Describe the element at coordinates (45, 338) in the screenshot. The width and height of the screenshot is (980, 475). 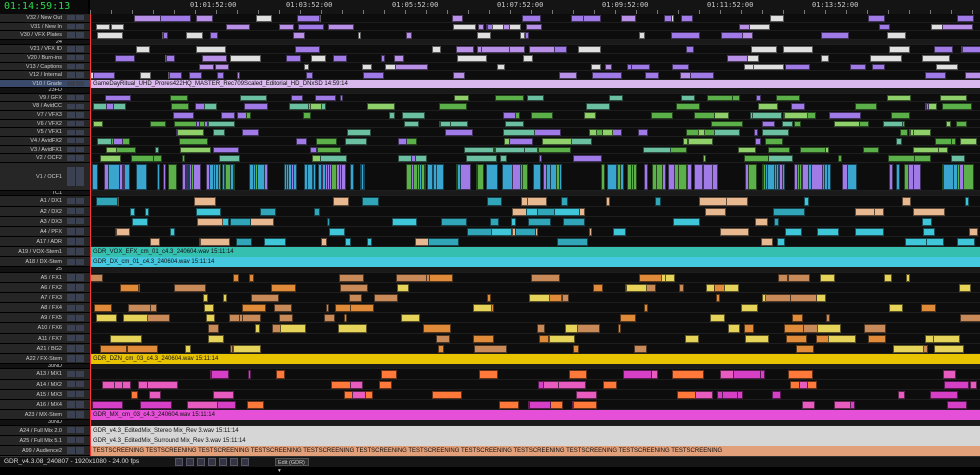
I see `track-header: A11 / FX7` at that location.